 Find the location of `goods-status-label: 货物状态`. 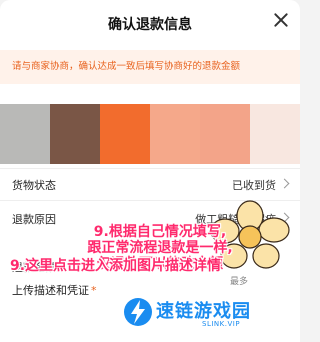

goods-status-label: 货物状态 is located at coordinates (34, 185).